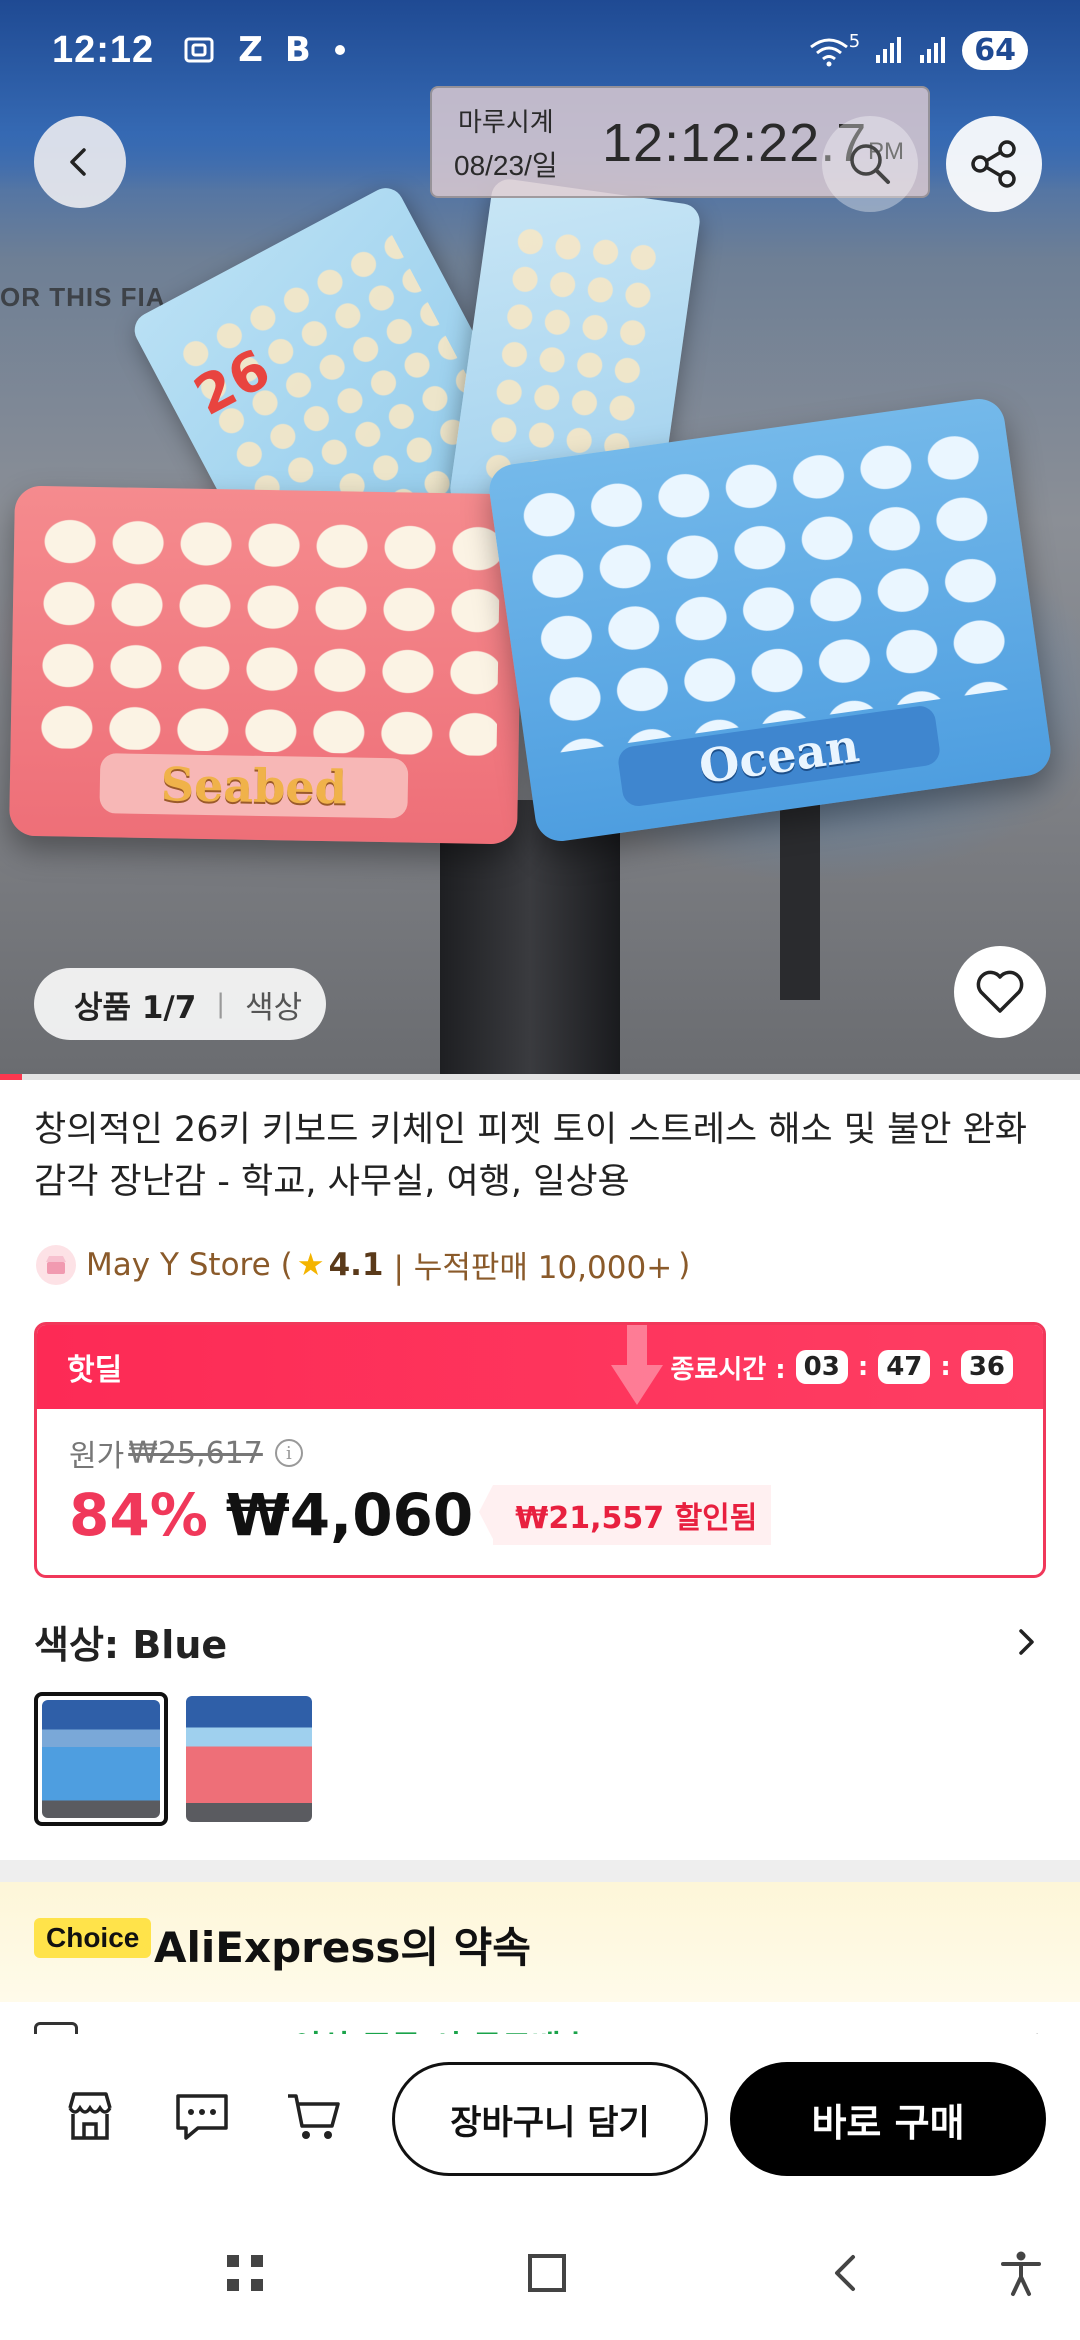 This screenshot has width=1080, height=2340. What do you see at coordinates (264, 50) in the screenshot?
I see `notification-icons: Z B` at bounding box center [264, 50].